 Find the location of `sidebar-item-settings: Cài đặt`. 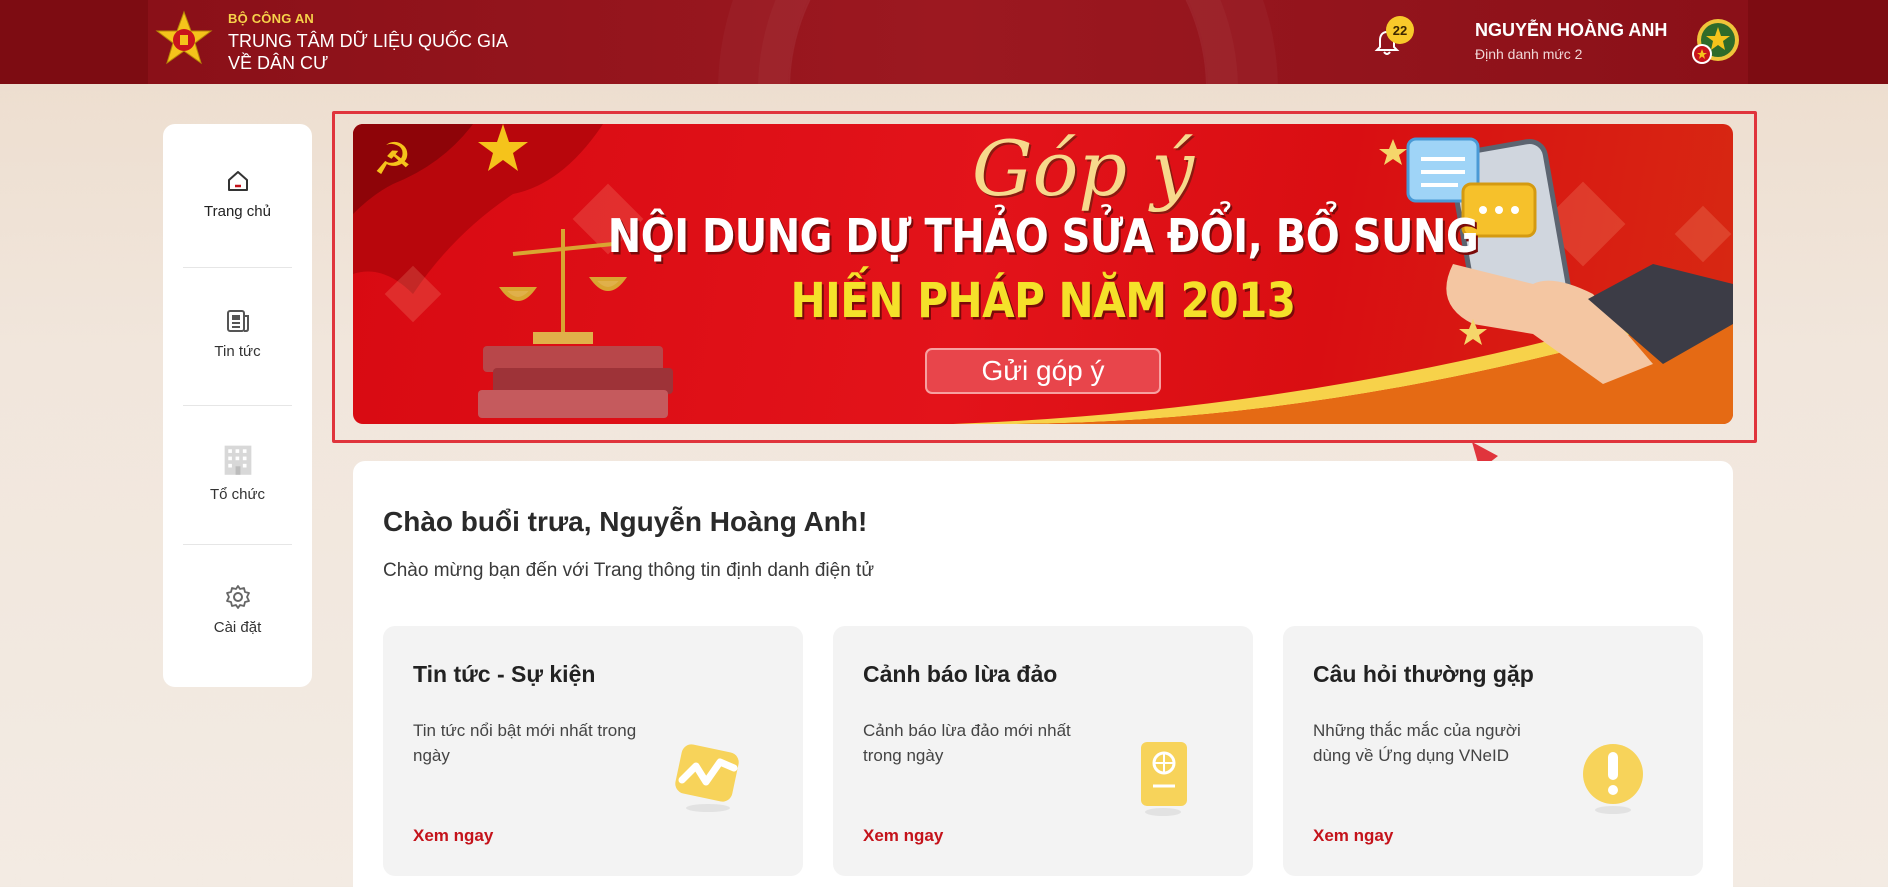

sidebar-item-settings: Cài đặt is located at coordinates (237, 609).